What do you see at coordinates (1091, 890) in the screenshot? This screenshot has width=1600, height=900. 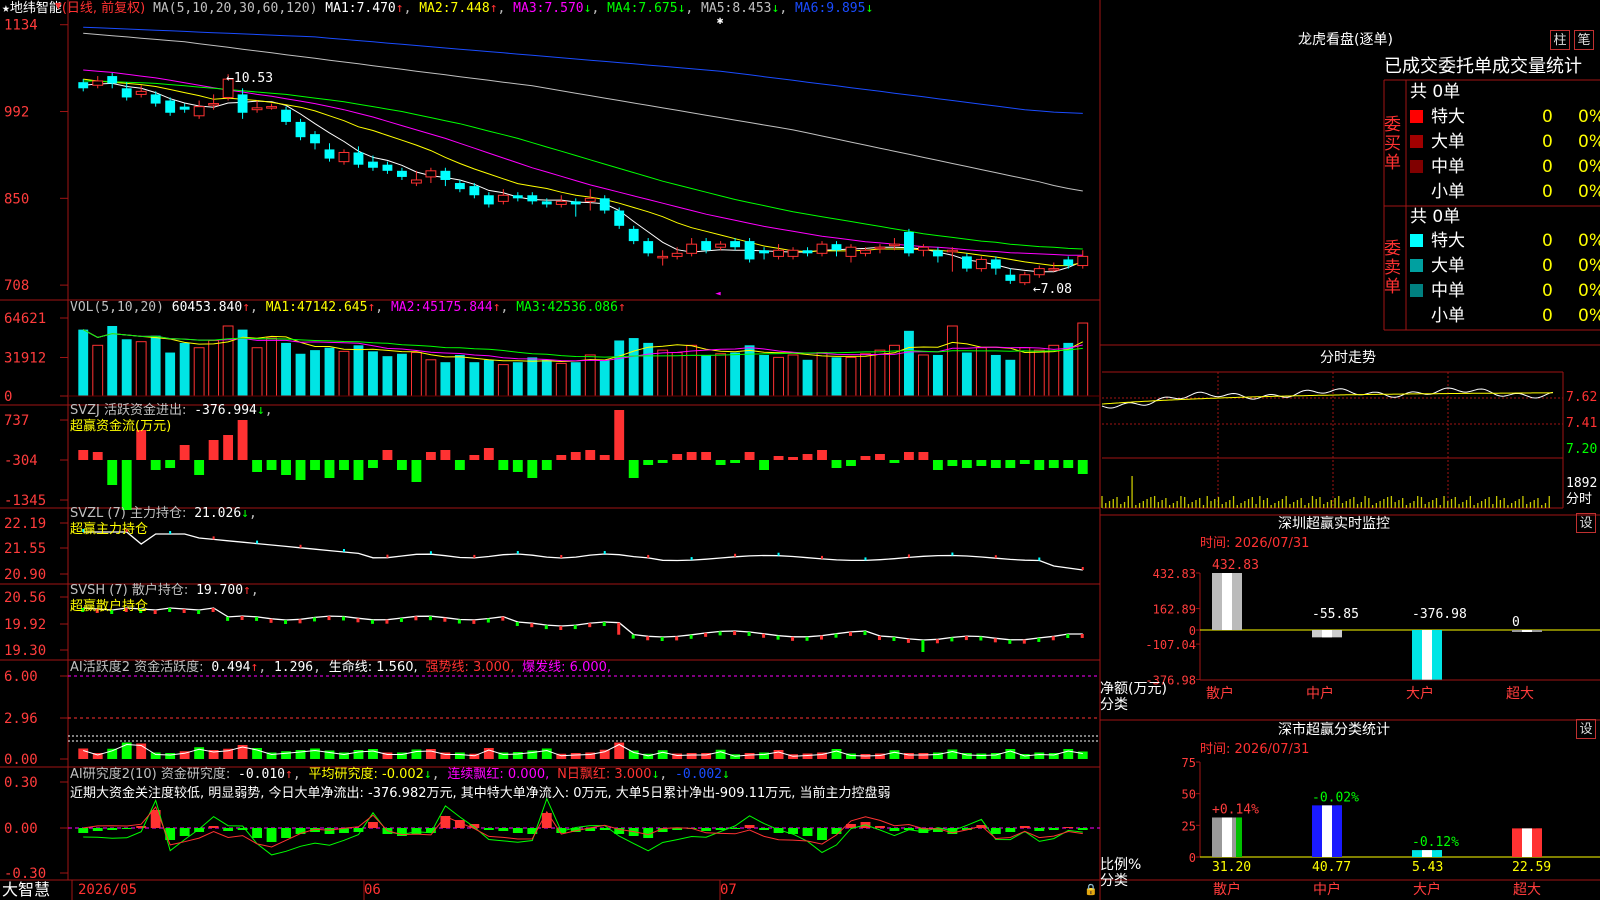 I see `lock-icon: 🔒` at bounding box center [1091, 890].